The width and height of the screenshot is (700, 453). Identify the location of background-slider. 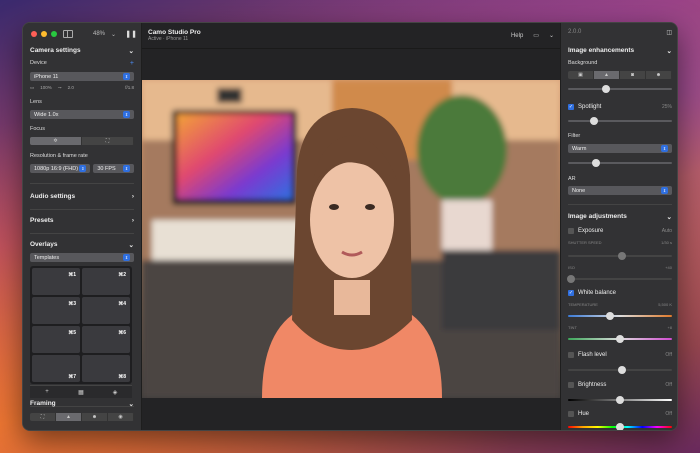
(620, 89).